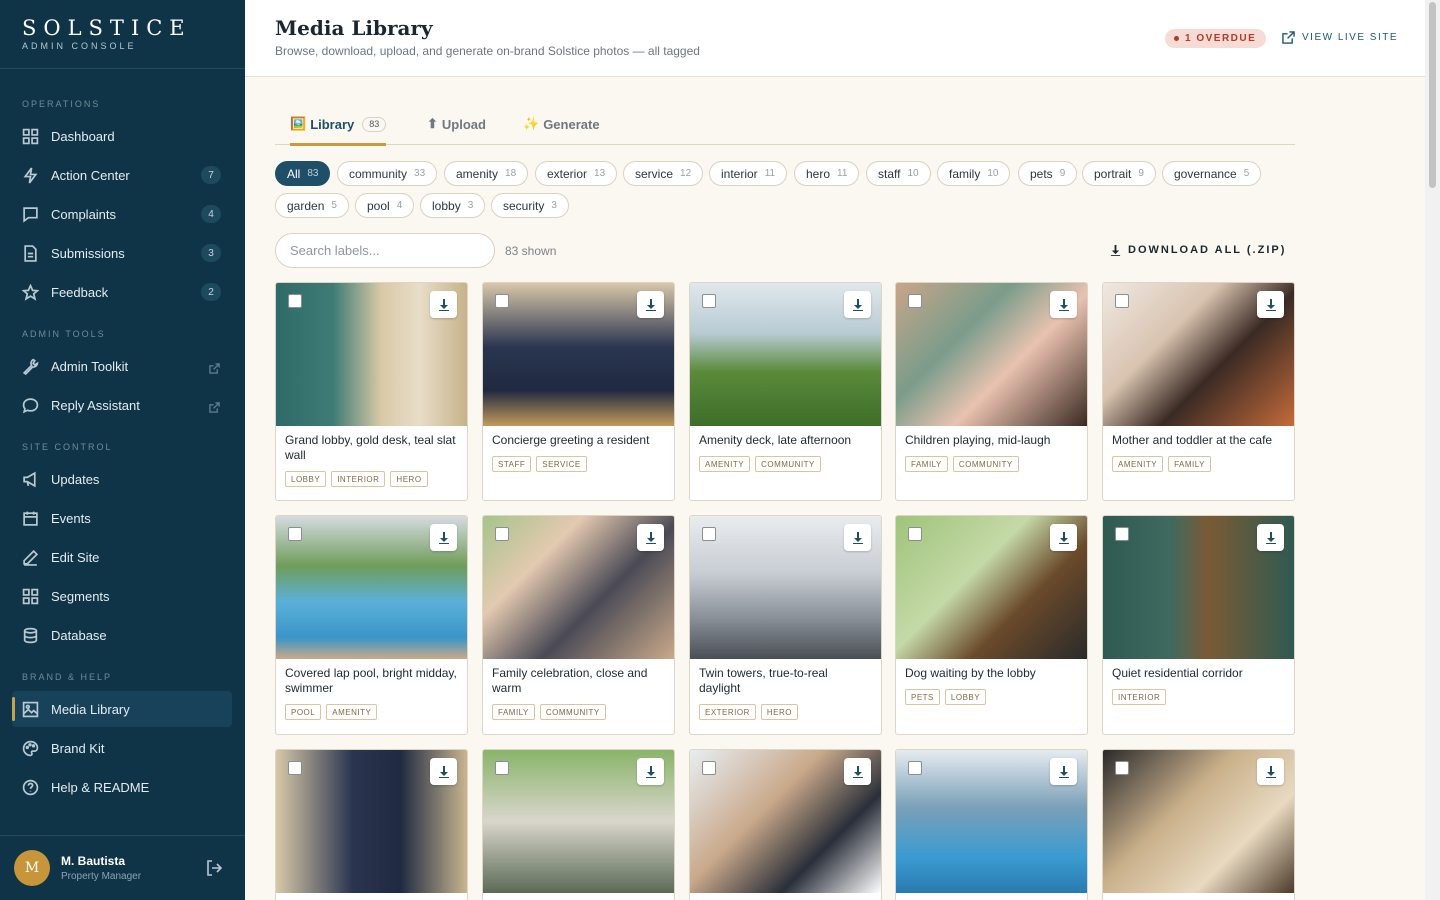 This screenshot has height=900, width=1440. What do you see at coordinates (898, 173) in the screenshot?
I see `filter-chip-staff: staff 10` at bounding box center [898, 173].